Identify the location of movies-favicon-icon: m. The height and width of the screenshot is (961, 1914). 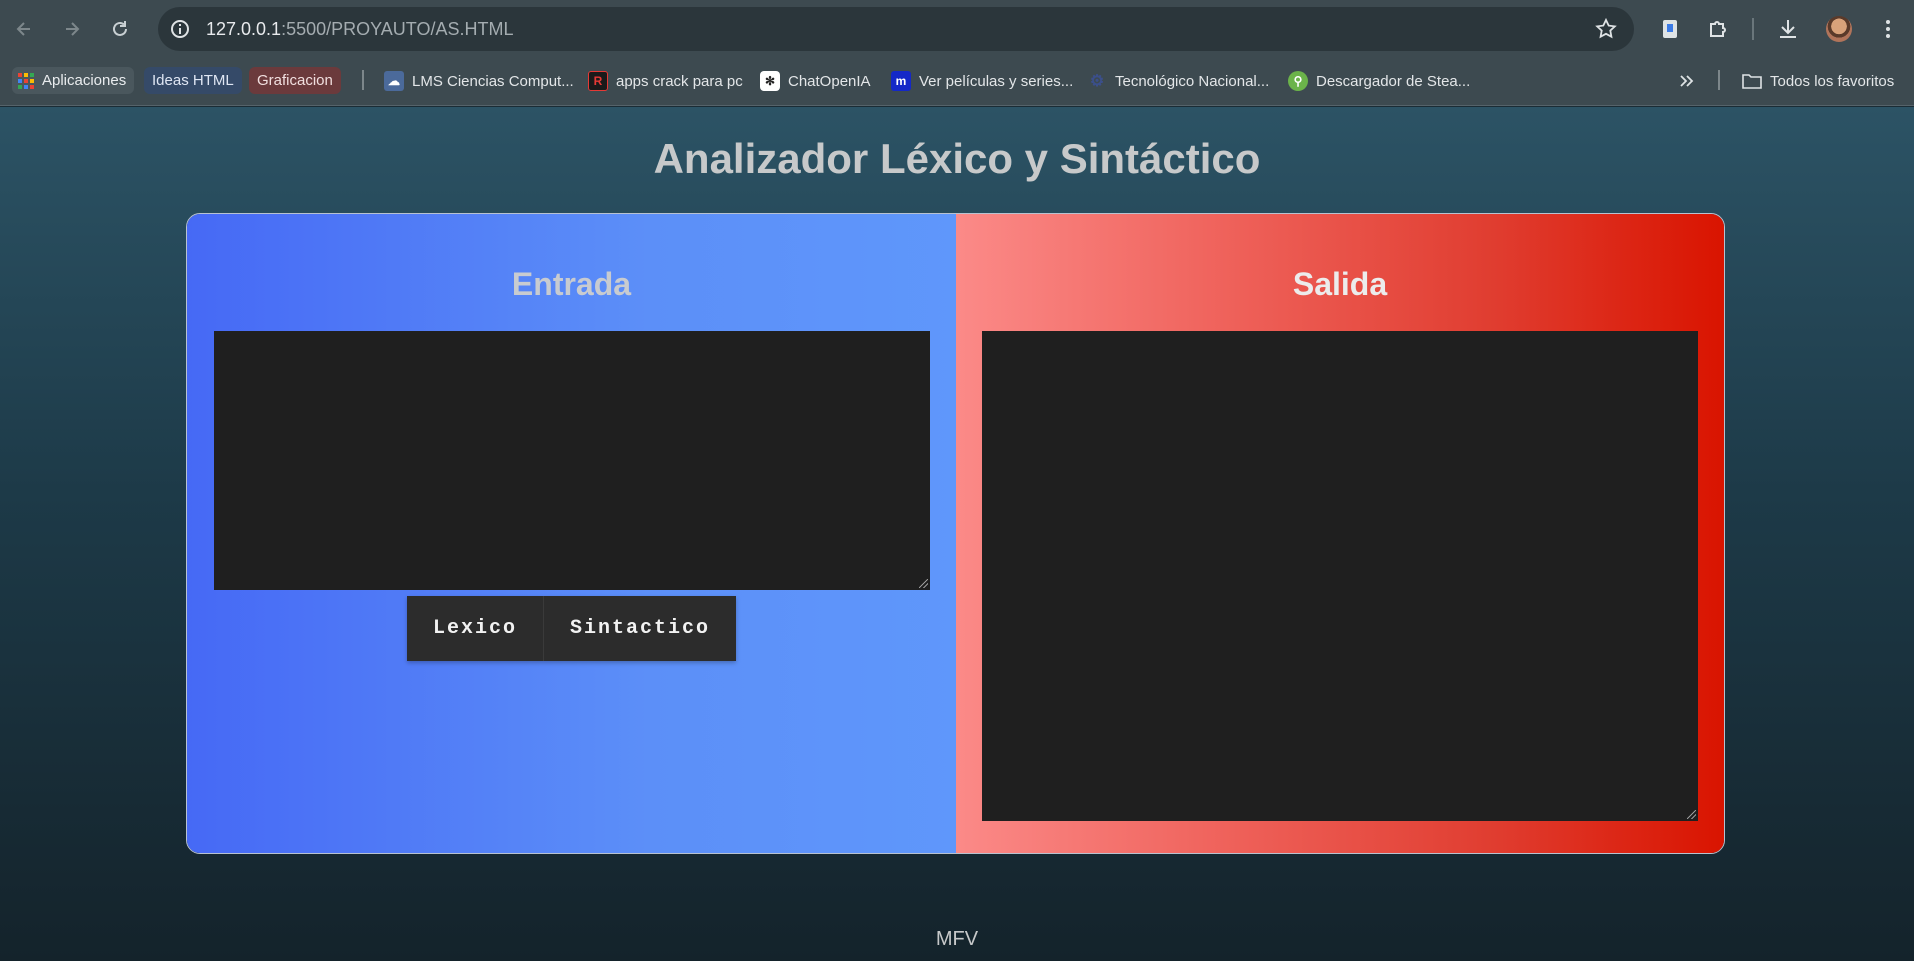
(901, 81).